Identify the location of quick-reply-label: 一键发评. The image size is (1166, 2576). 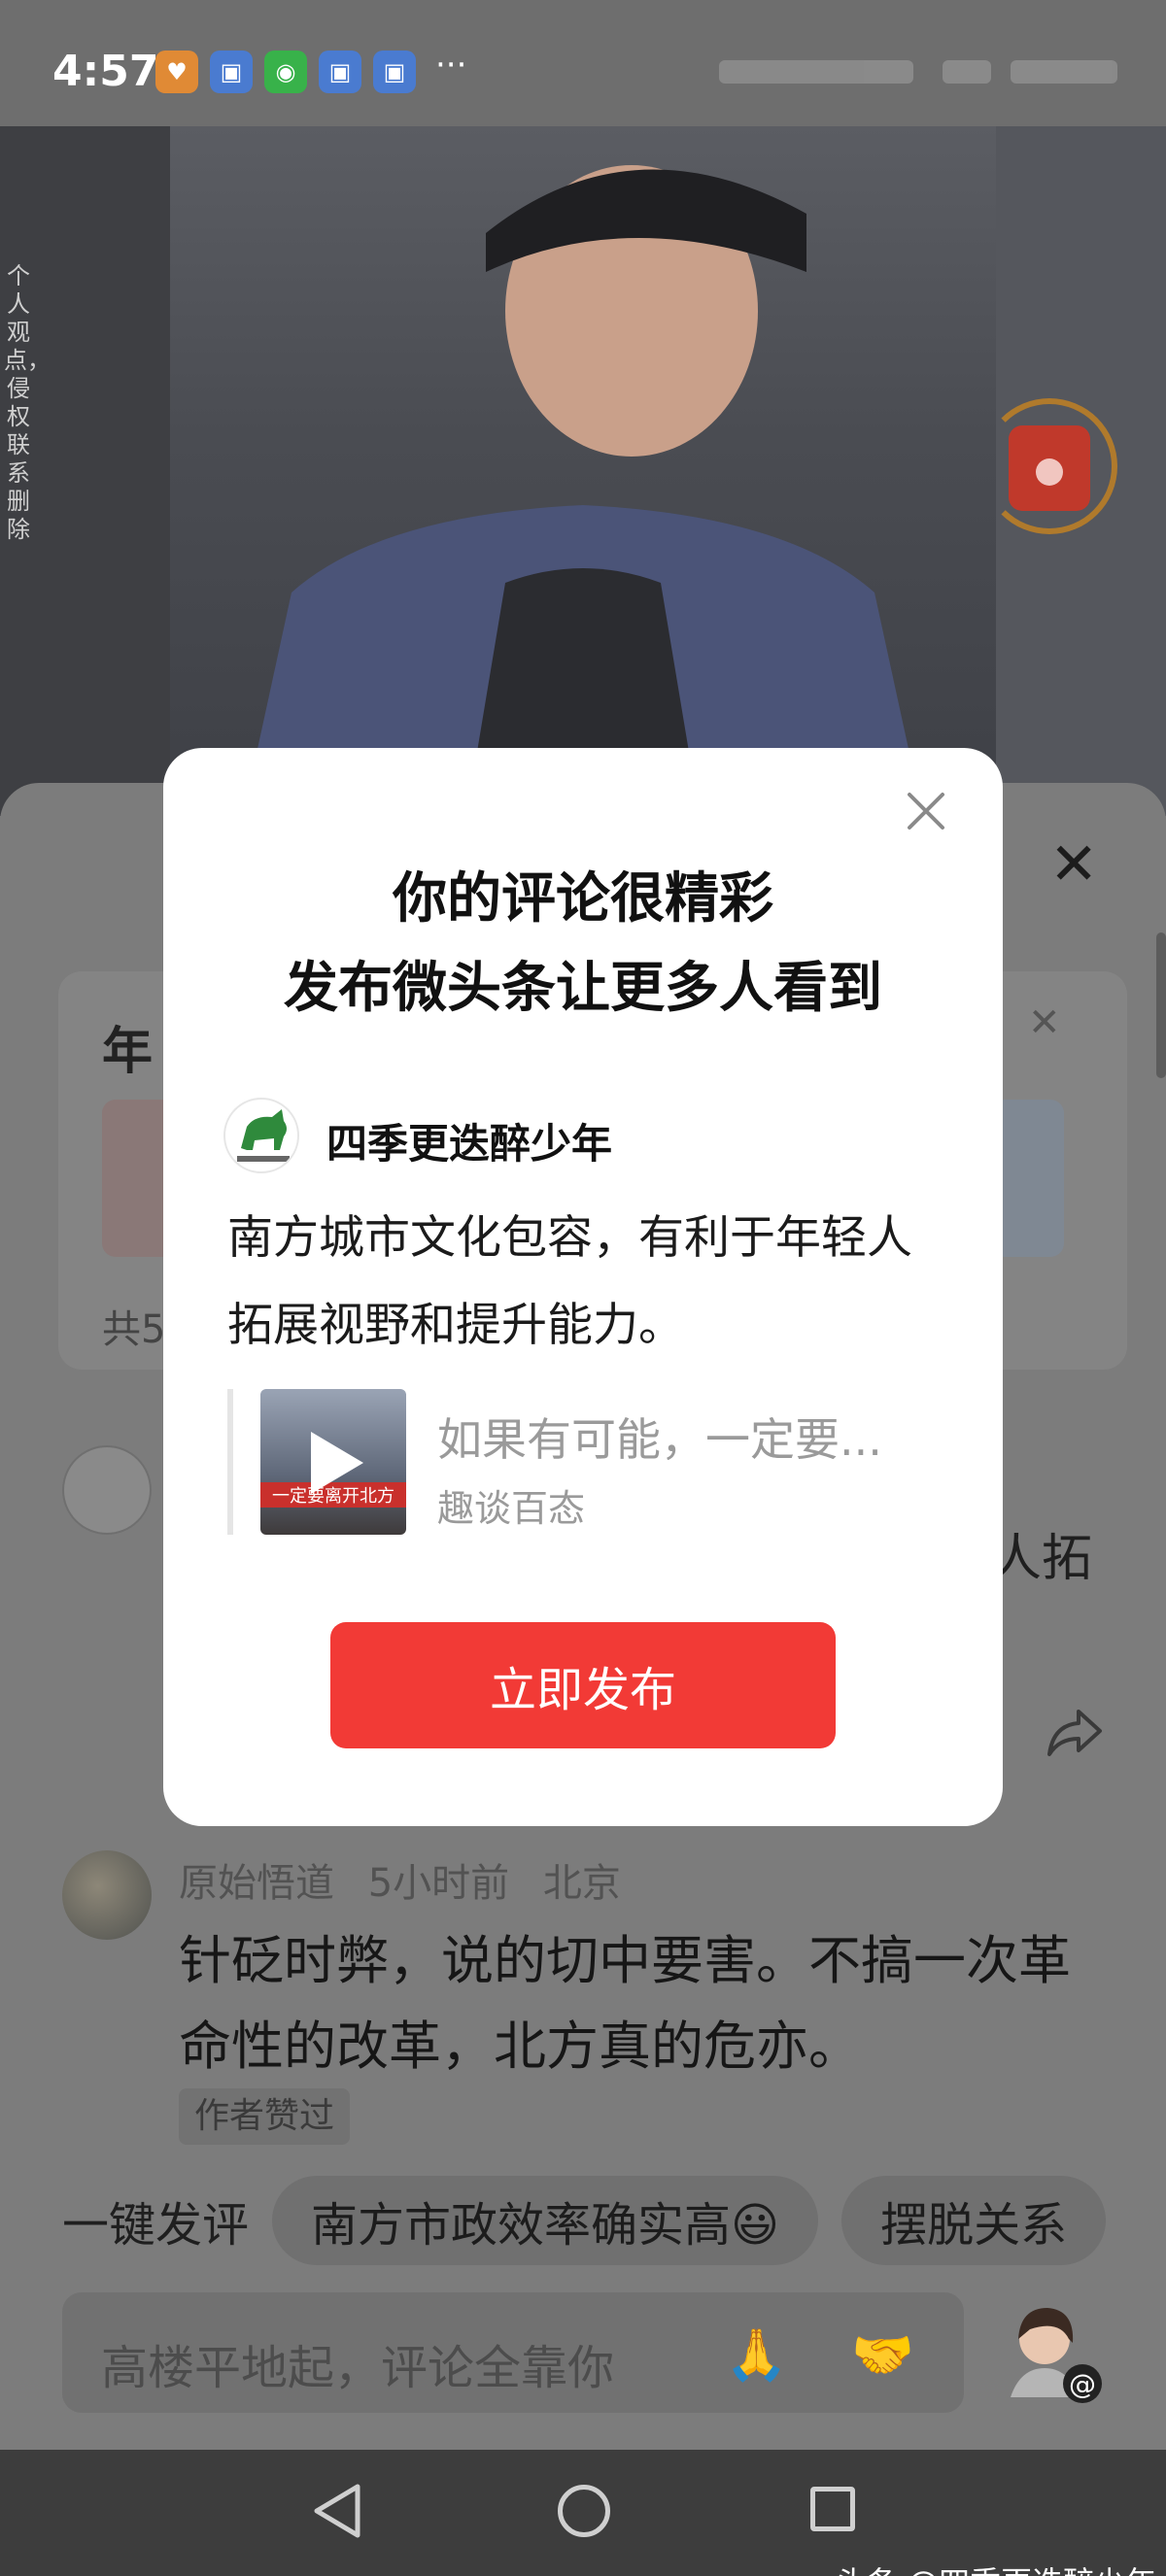
(156, 2225).